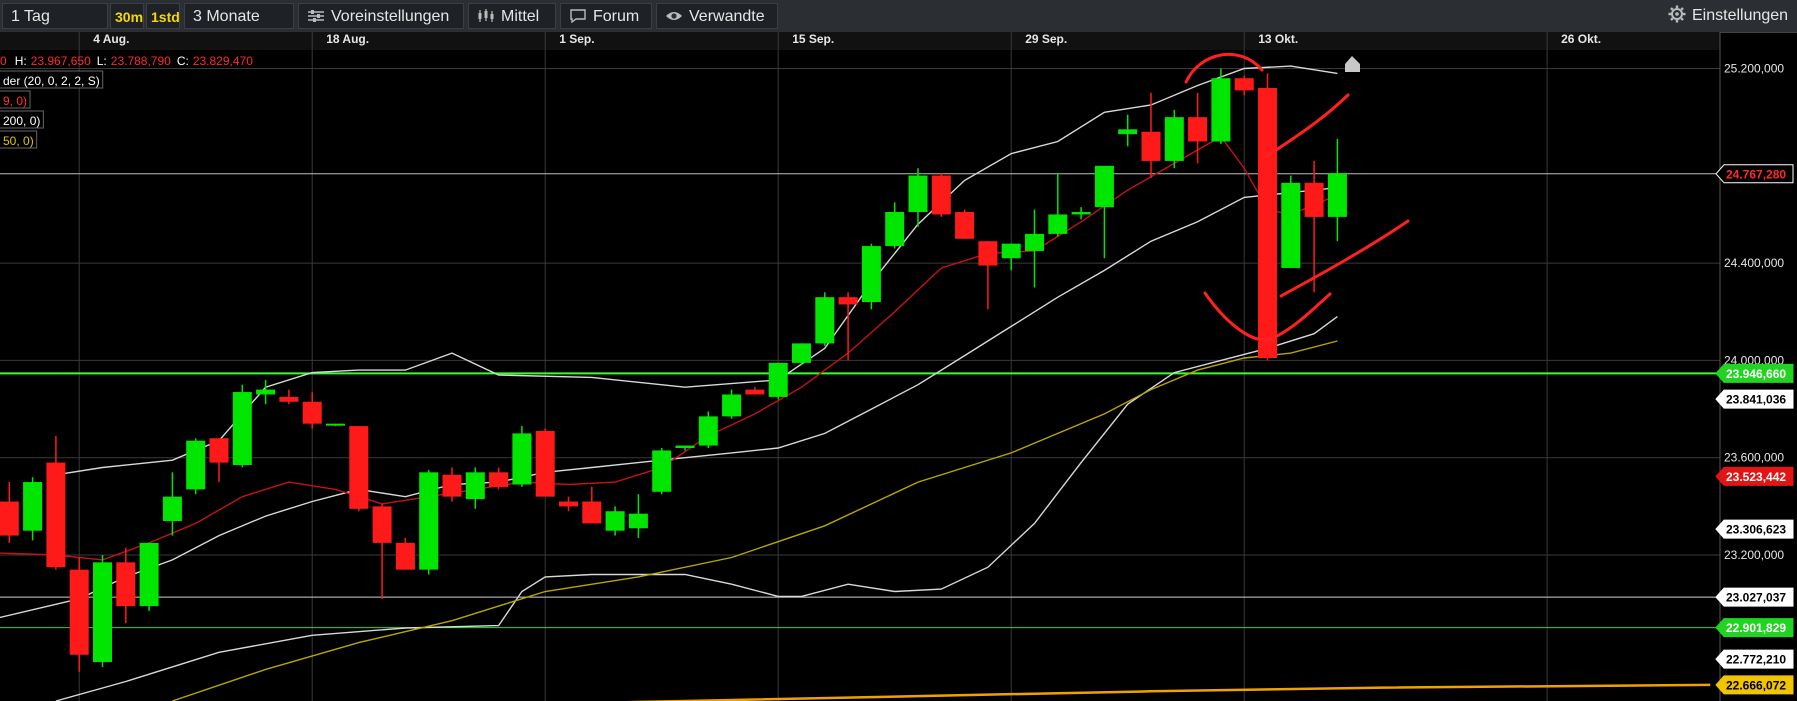 The width and height of the screenshot is (1797, 701). I want to click on legend-low-label: L:, so click(102, 61).